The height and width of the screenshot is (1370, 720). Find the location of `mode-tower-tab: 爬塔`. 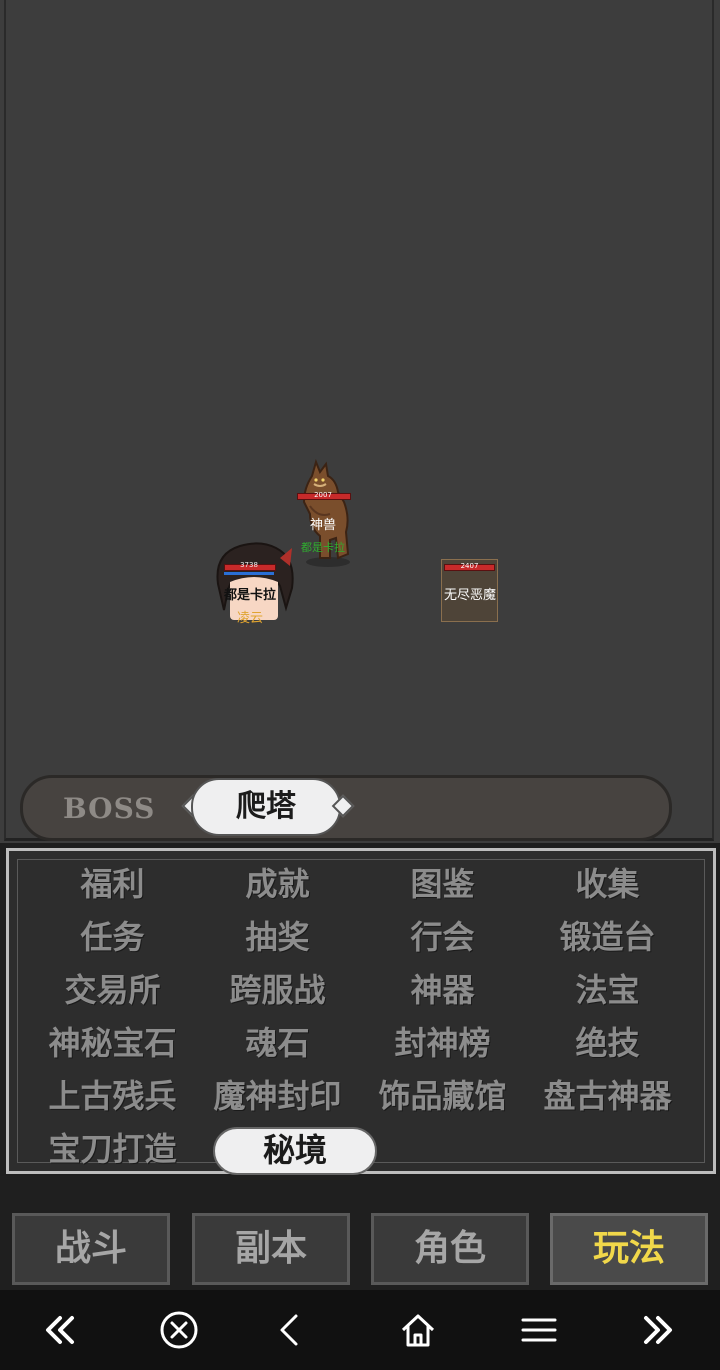

mode-tower-tab: 爬塔 is located at coordinates (266, 807).